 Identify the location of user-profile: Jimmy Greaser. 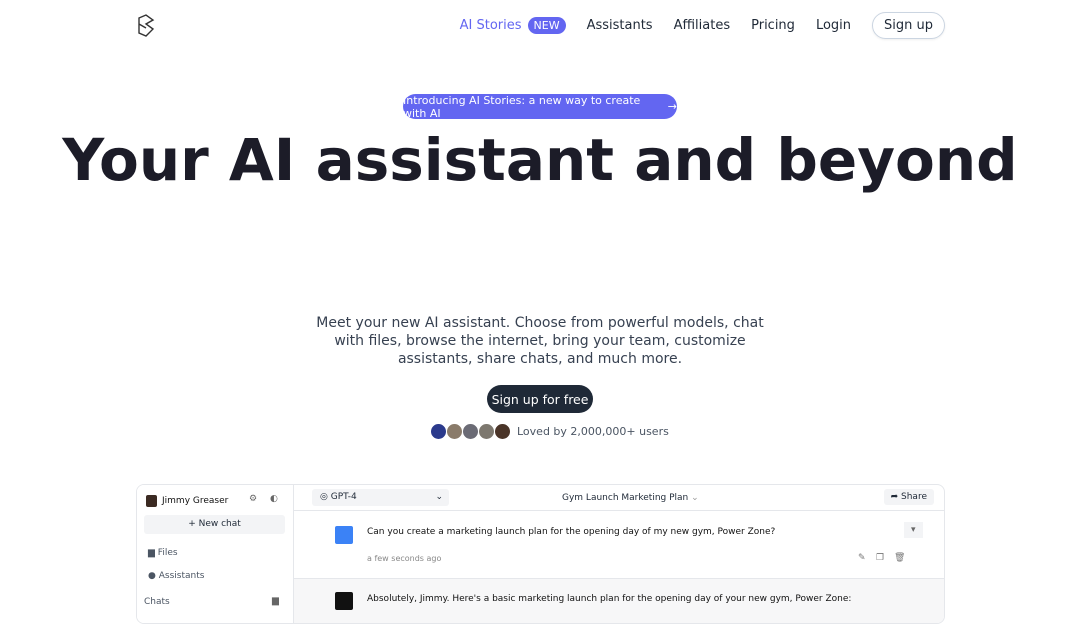
(187, 501).